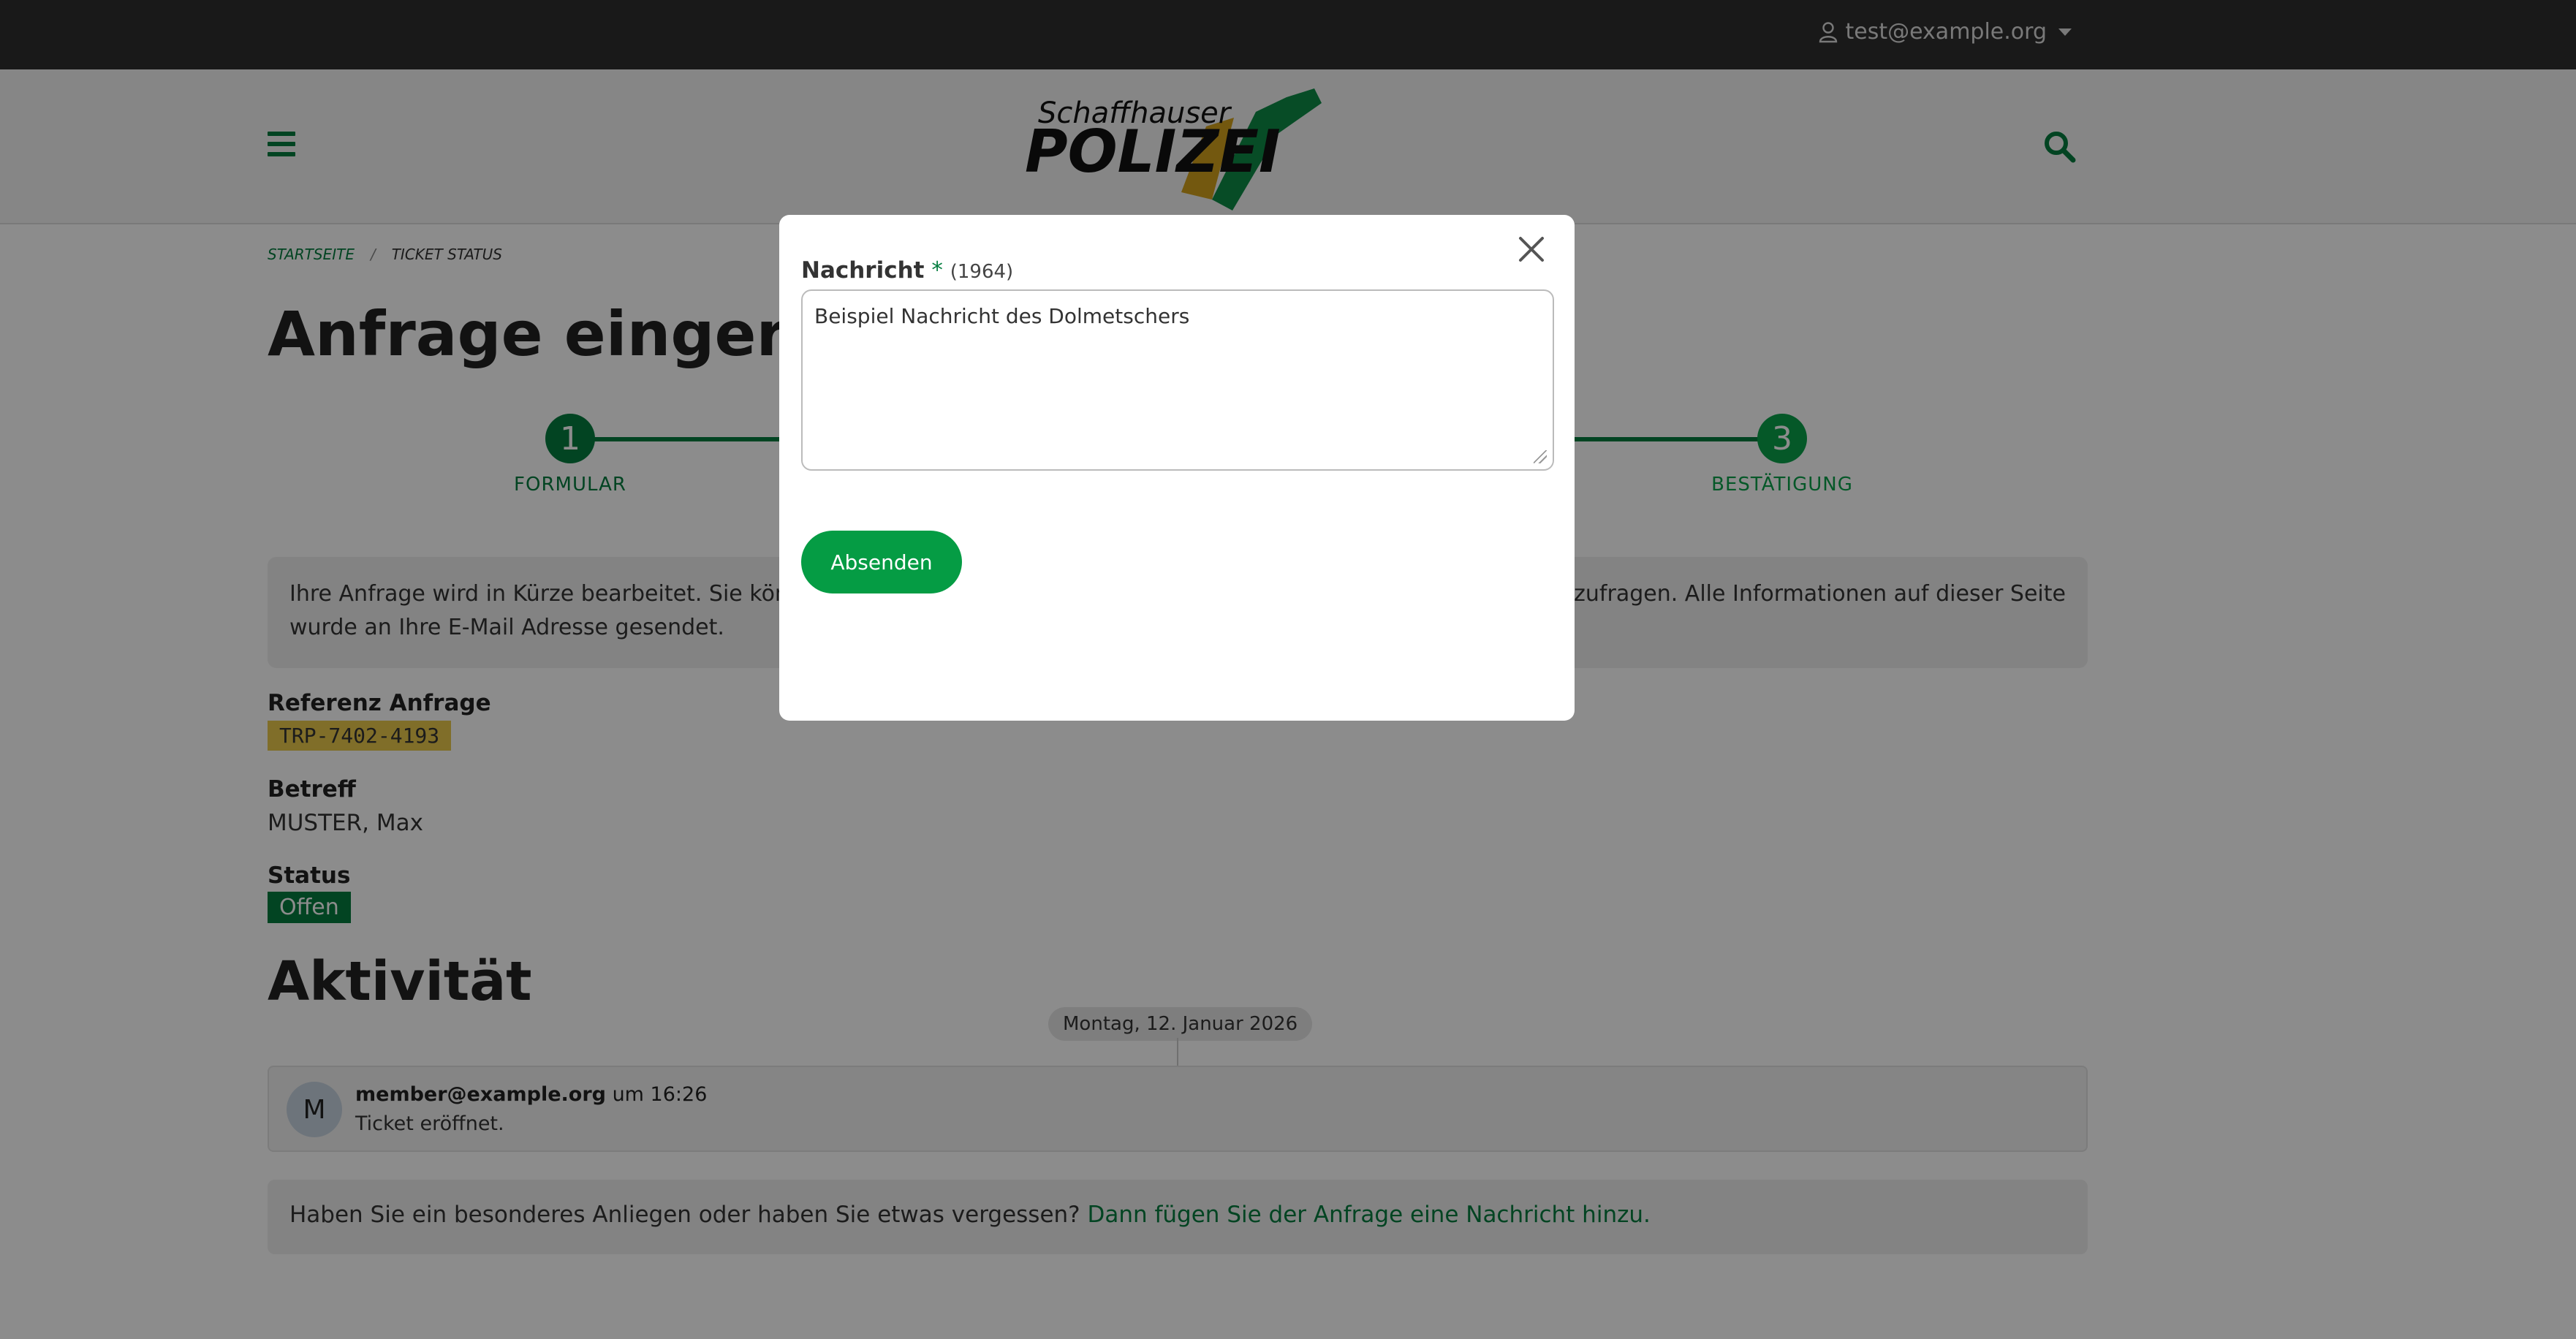  I want to click on message-textarea: Beispiel Nachricht des Dolmetschers, so click(1177, 380).